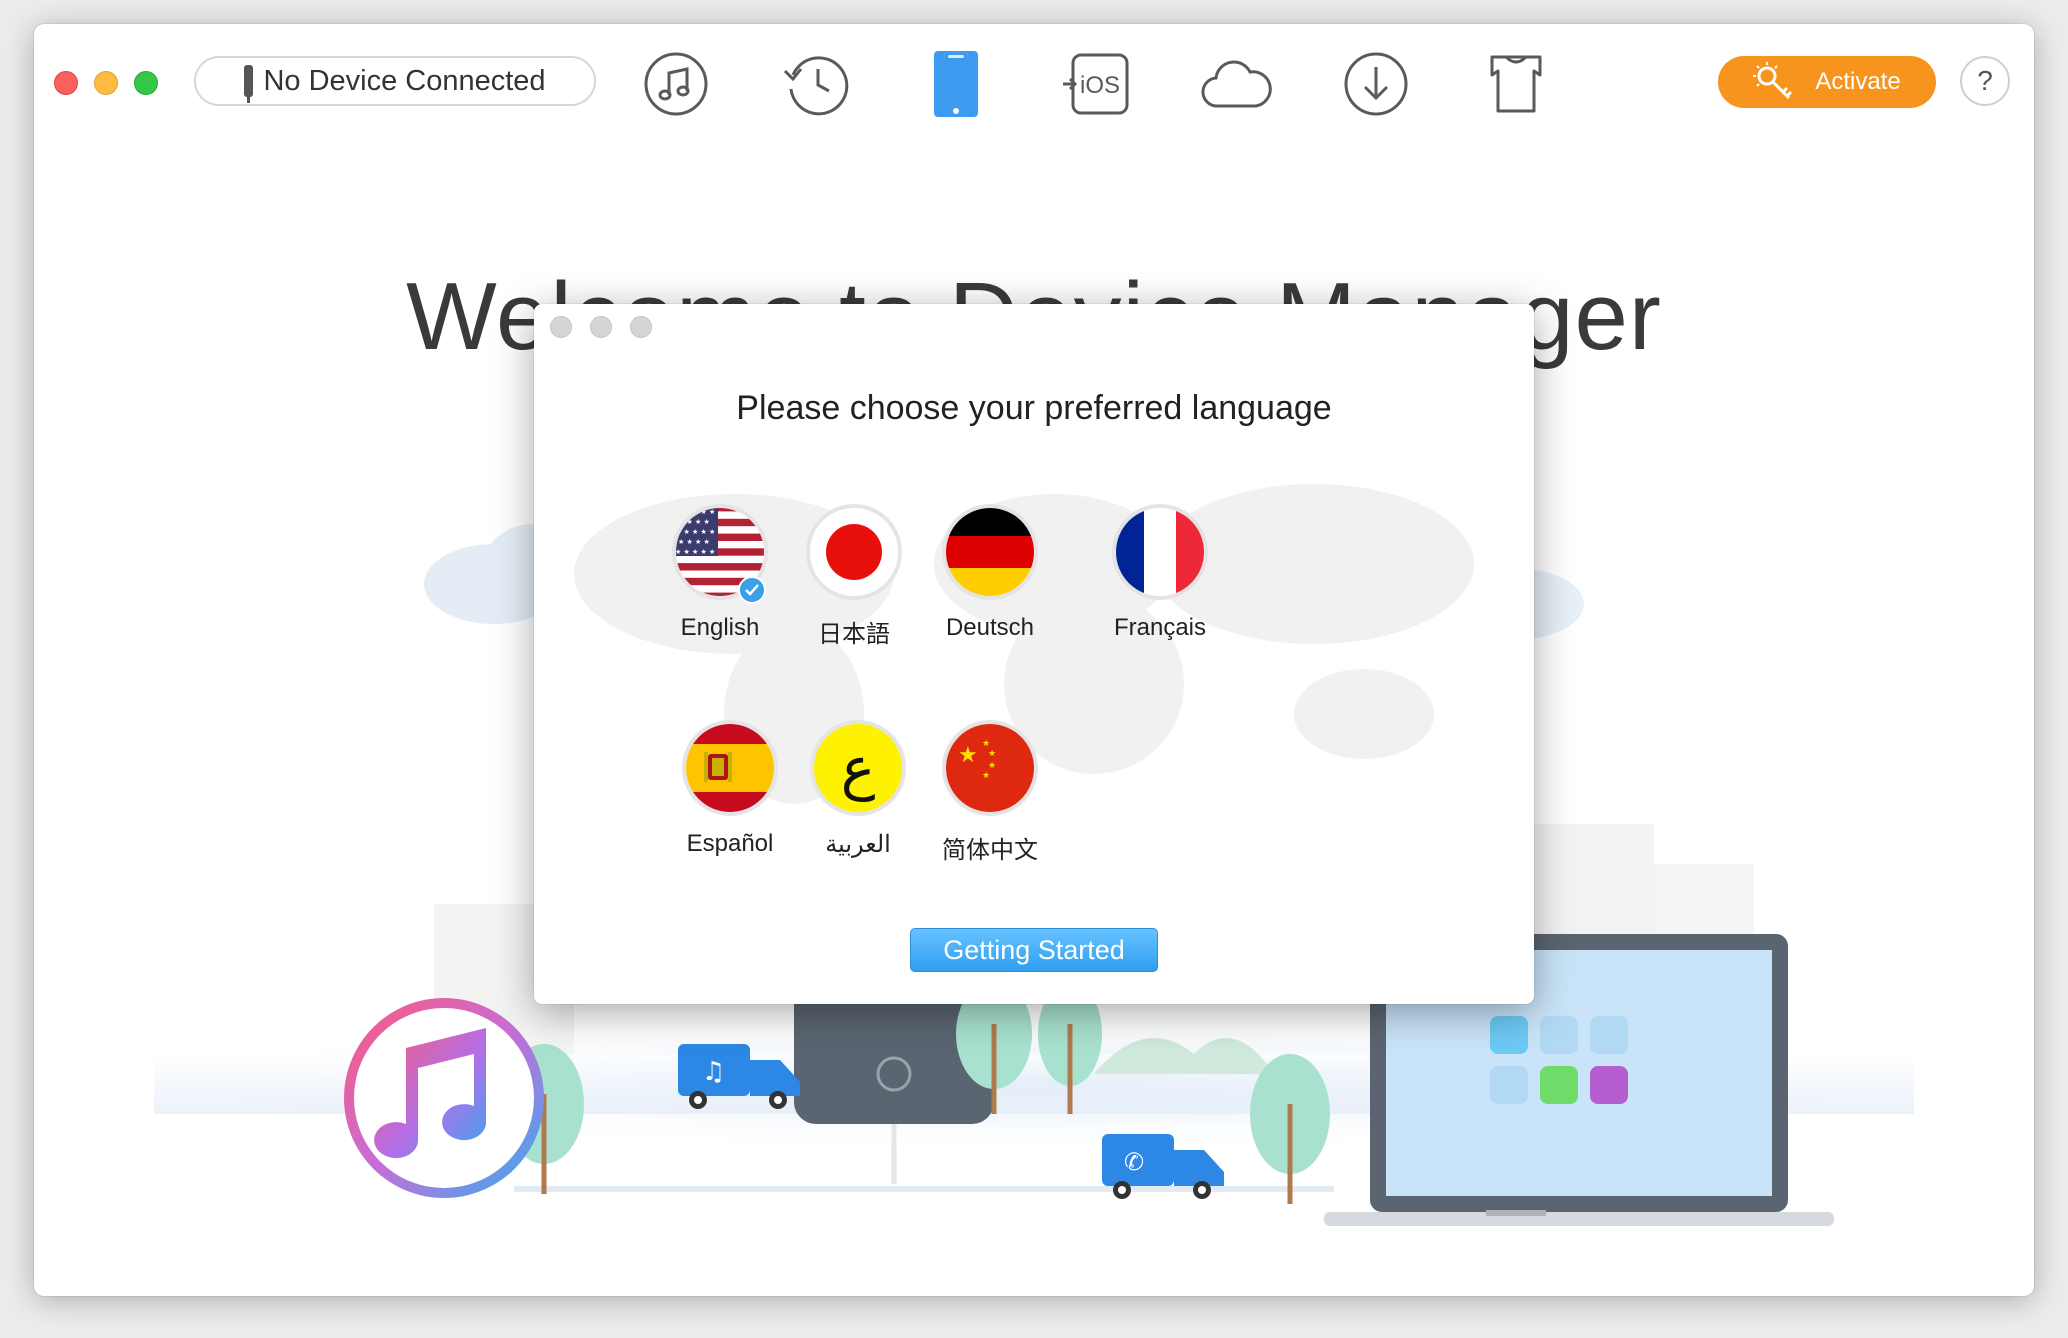 Image resolution: width=2068 pixels, height=1338 pixels. Describe the element at coordinates (1376, 84) in the screenshot. I see `download-icon` at that location.